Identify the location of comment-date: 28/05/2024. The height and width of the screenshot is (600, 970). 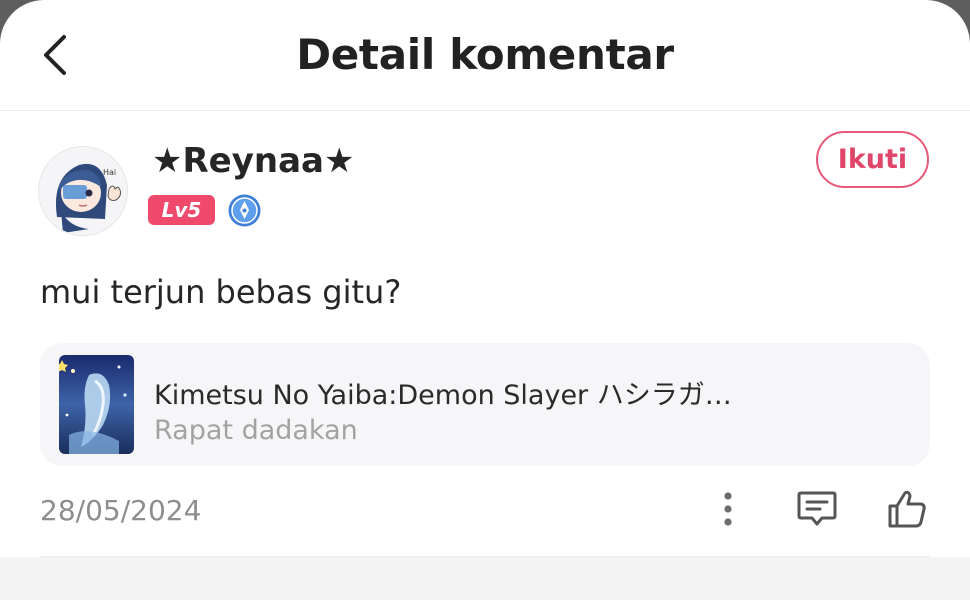
(121, 510).